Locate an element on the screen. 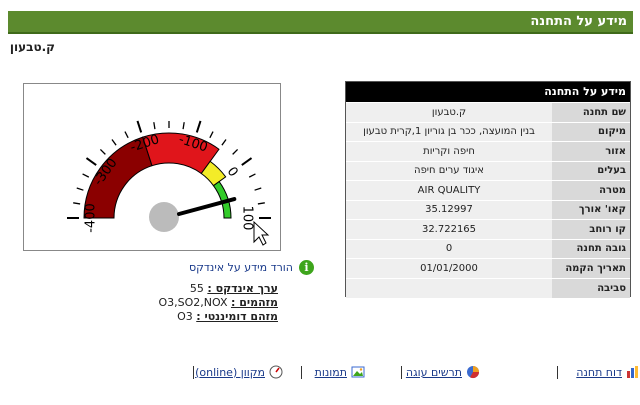 This screenshot has height=405, width=640. info-row: קאו' אורך 35.12997 is located at coordinates (488, 209).